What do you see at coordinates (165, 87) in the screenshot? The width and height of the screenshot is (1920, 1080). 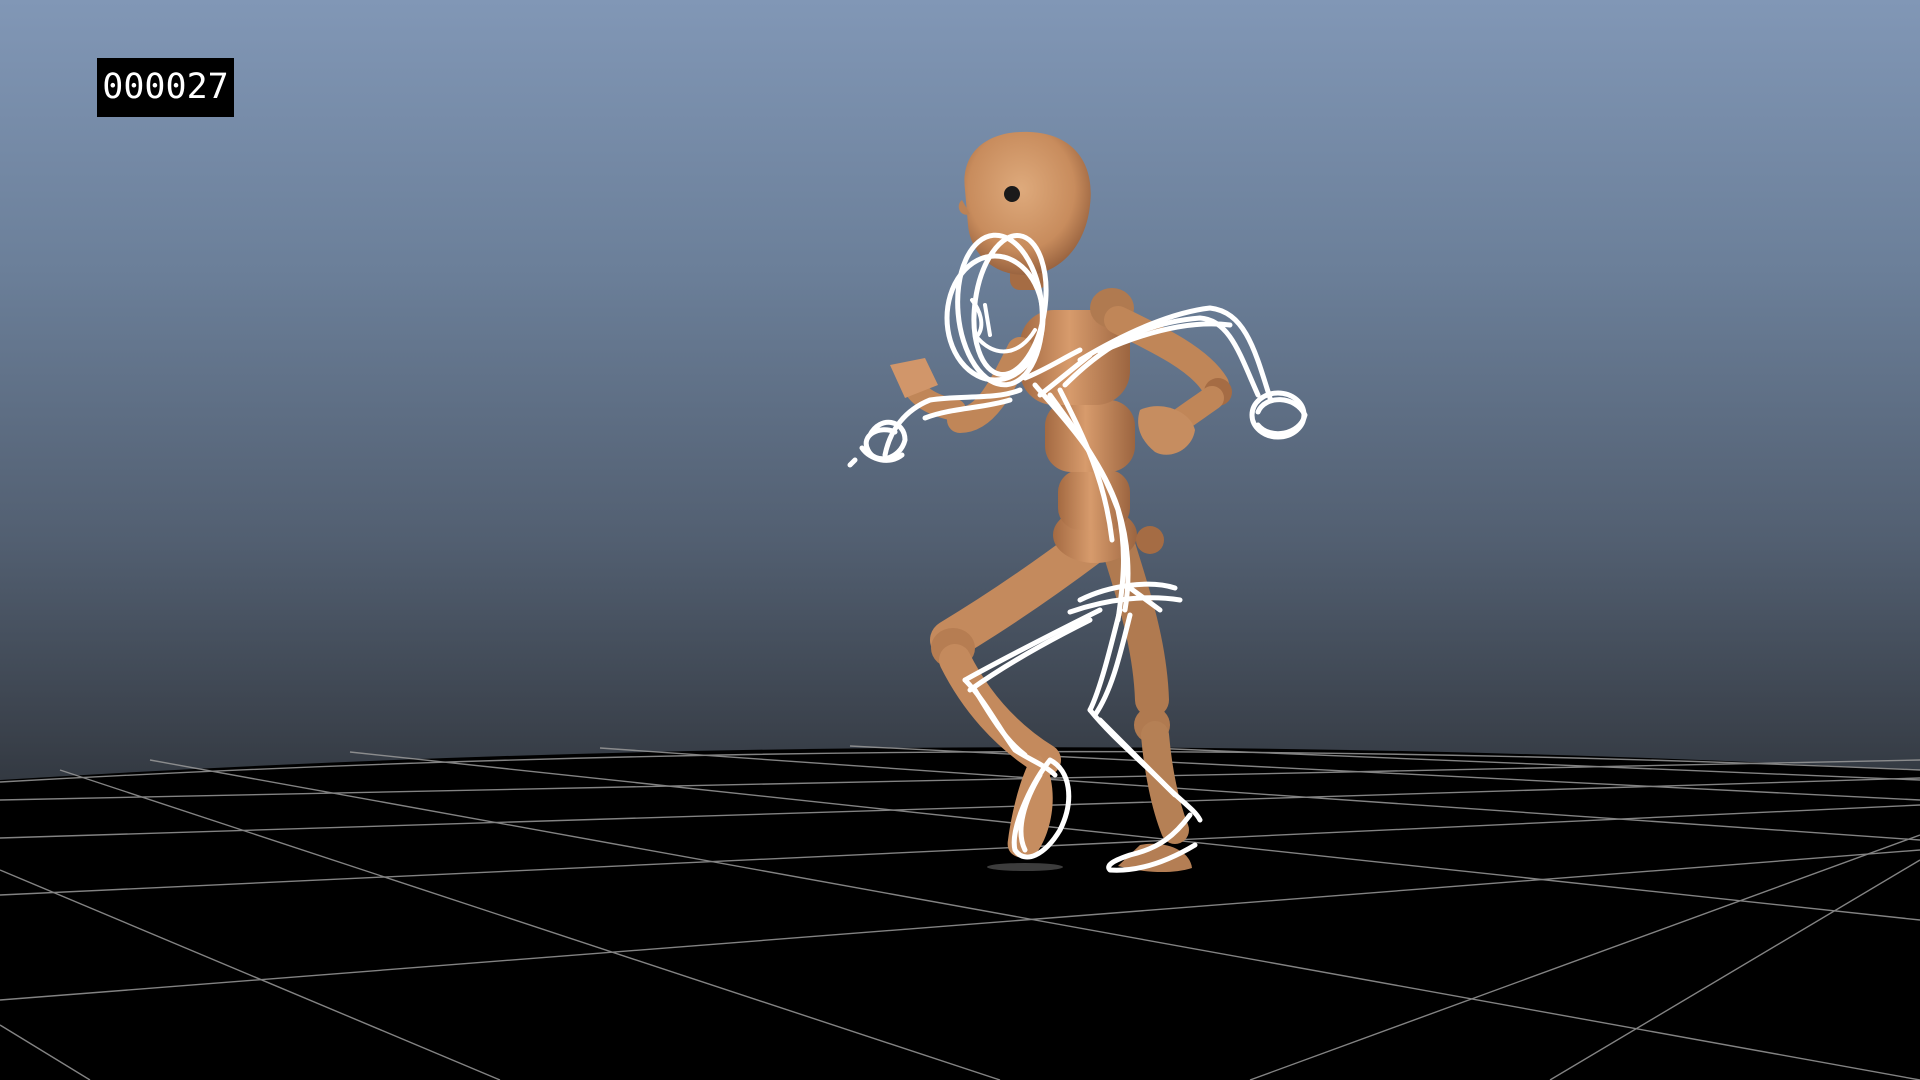 I see `frame-counter: 000027` at bounding box center [165, 87].